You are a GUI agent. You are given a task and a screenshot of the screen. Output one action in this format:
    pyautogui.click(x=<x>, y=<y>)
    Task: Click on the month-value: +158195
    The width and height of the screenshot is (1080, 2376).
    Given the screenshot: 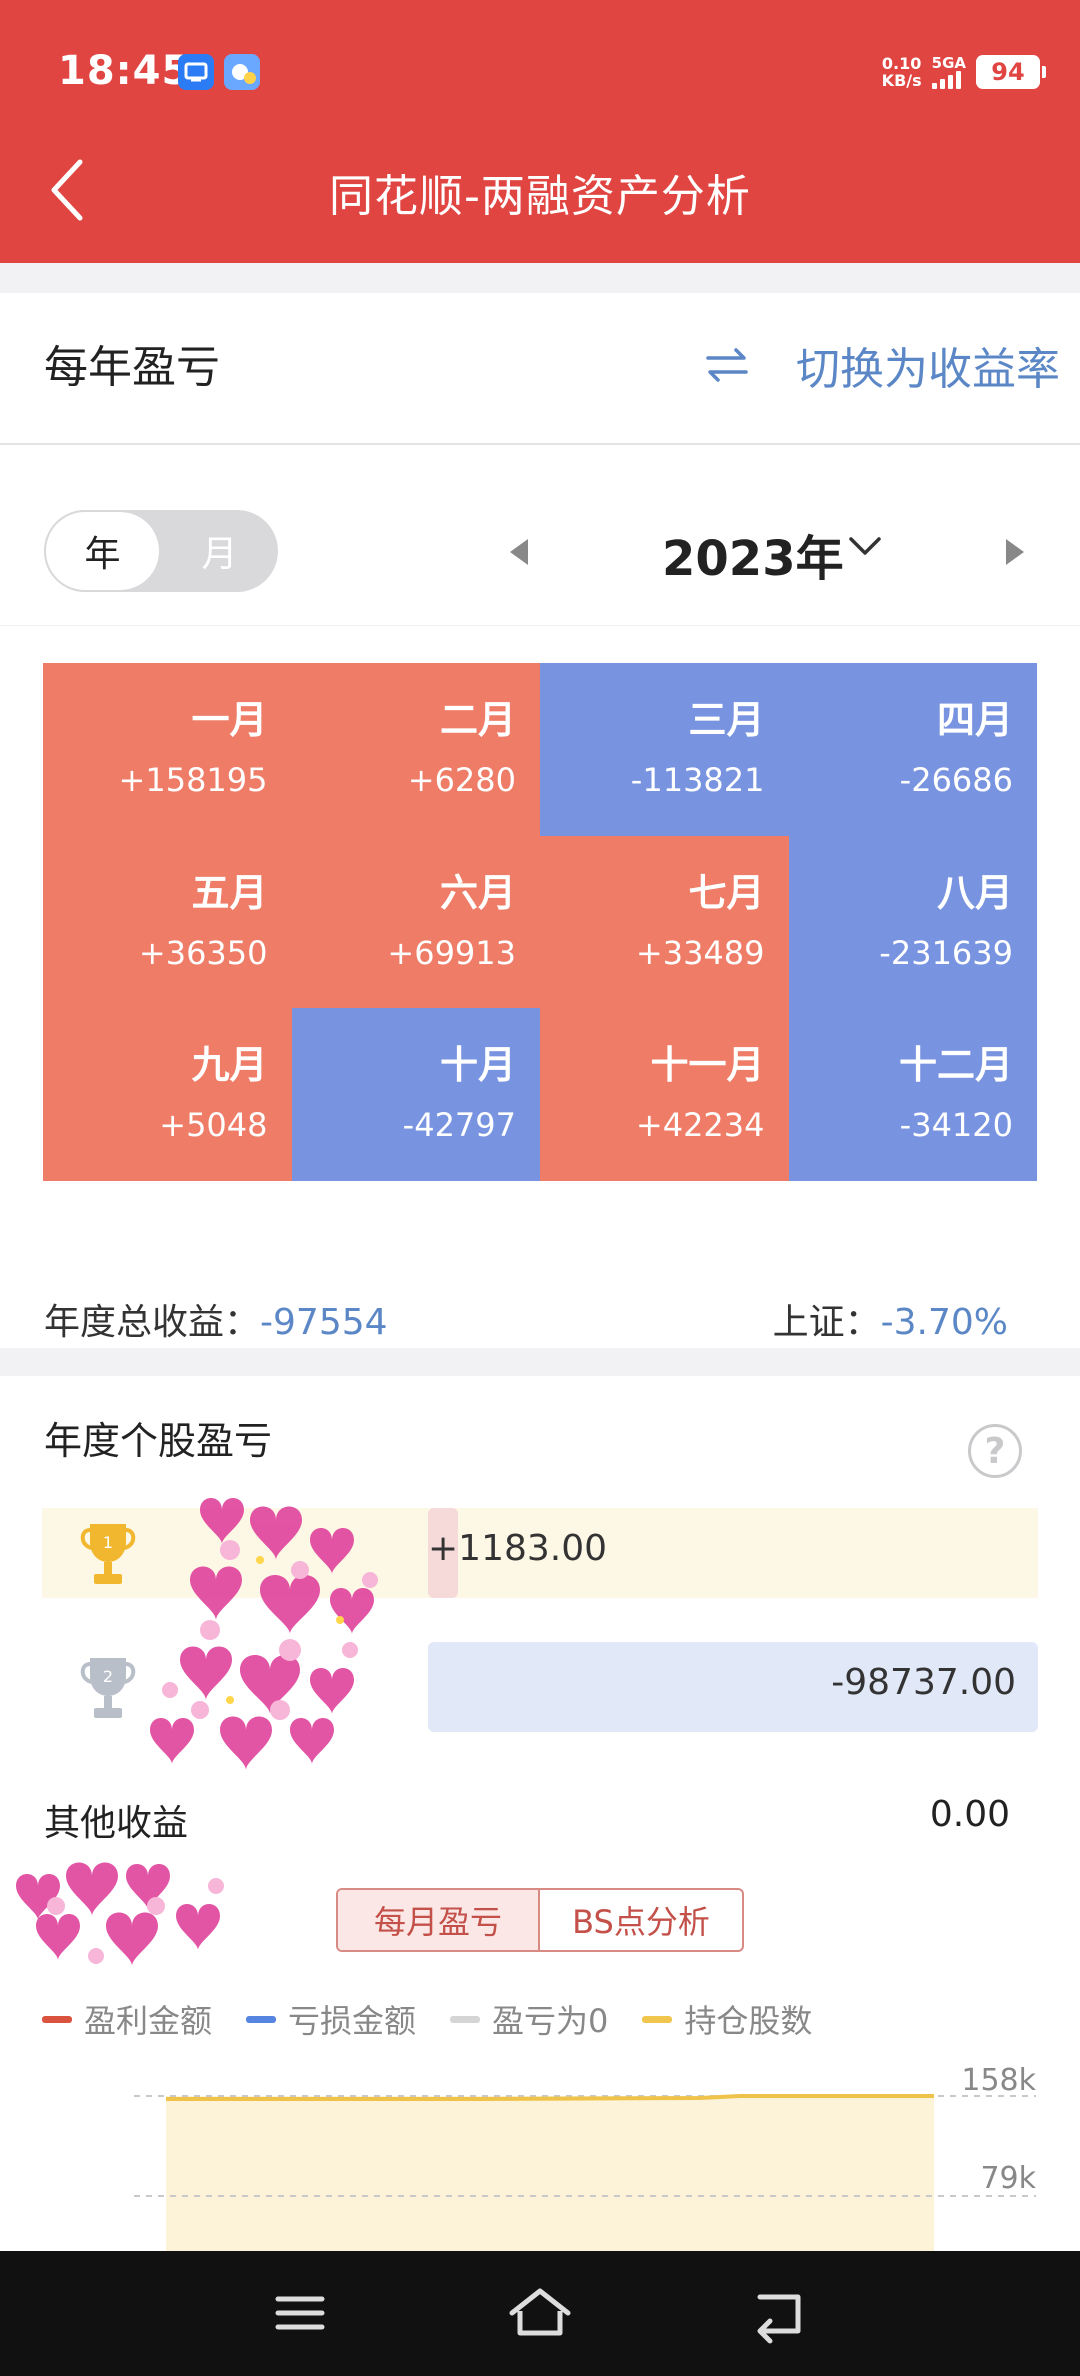 What is the action you would take?
    pyautogui.click(x=193, y=780)
    